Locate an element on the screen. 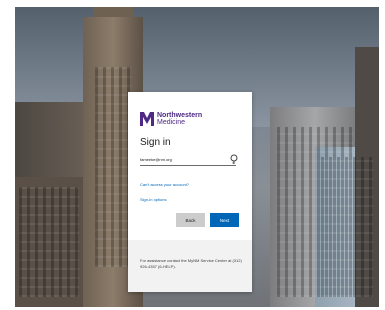 This screenshot has width=385, height=310. brand-subname: Medicine is located at coordinates (171, 122).